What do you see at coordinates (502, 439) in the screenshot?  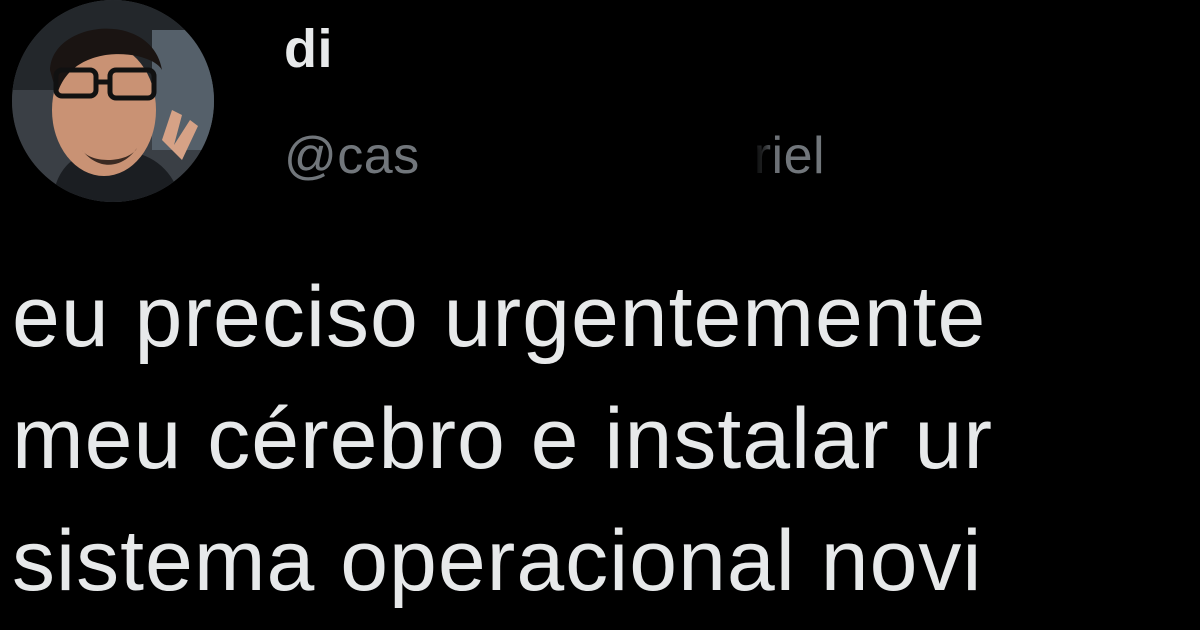 I see `tweet-text-line-2: meu cérebro e instalar ur` at bounding box center [502, 439].